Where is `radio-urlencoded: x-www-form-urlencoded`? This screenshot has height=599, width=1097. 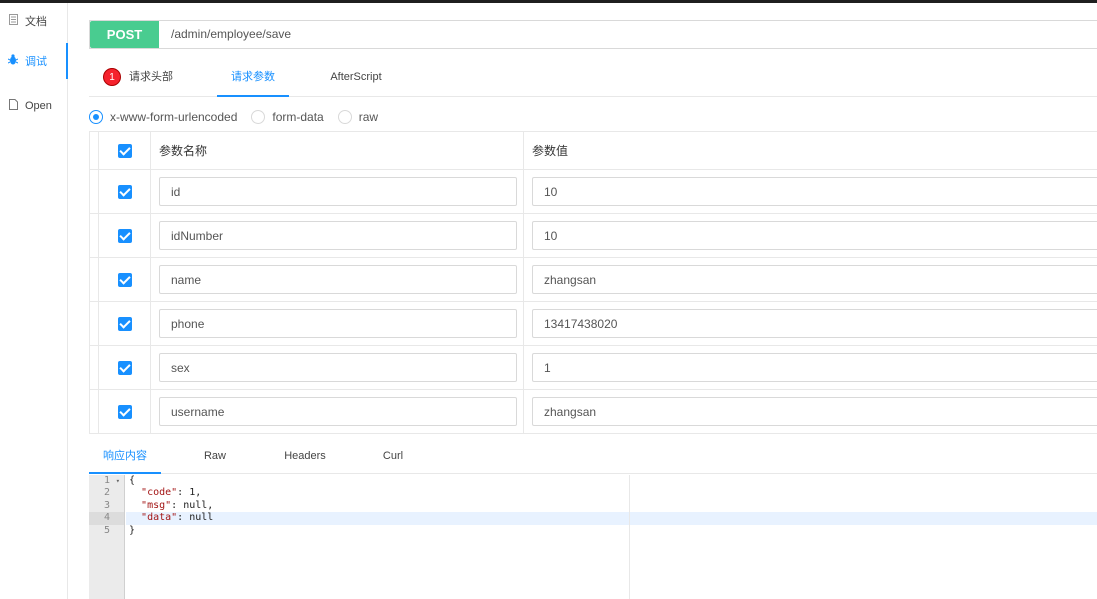 radio-urlencoded: x-www-form-urlencoded is located at coordinates (163, 117).